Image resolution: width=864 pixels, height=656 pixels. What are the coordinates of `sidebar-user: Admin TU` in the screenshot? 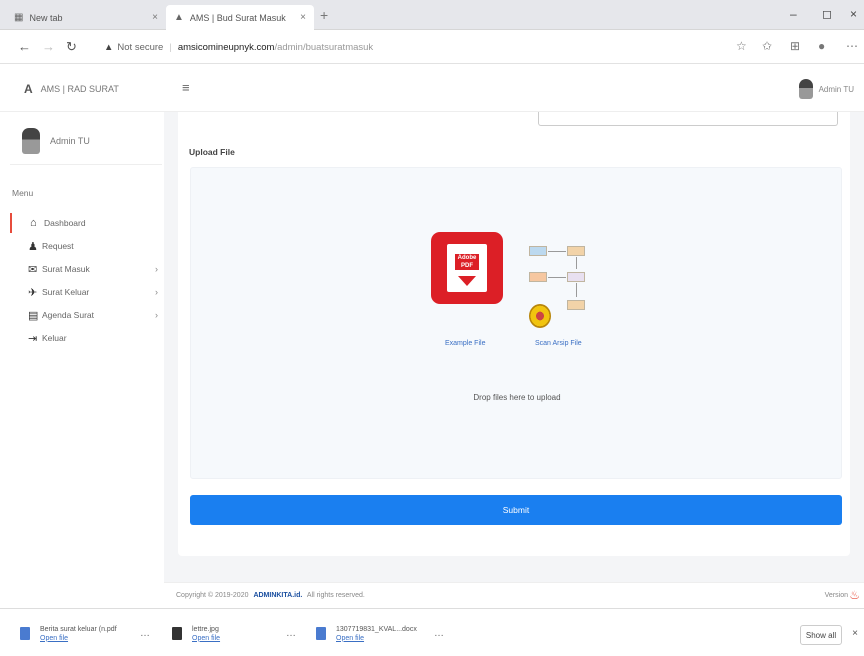 It's located at (56, 141).